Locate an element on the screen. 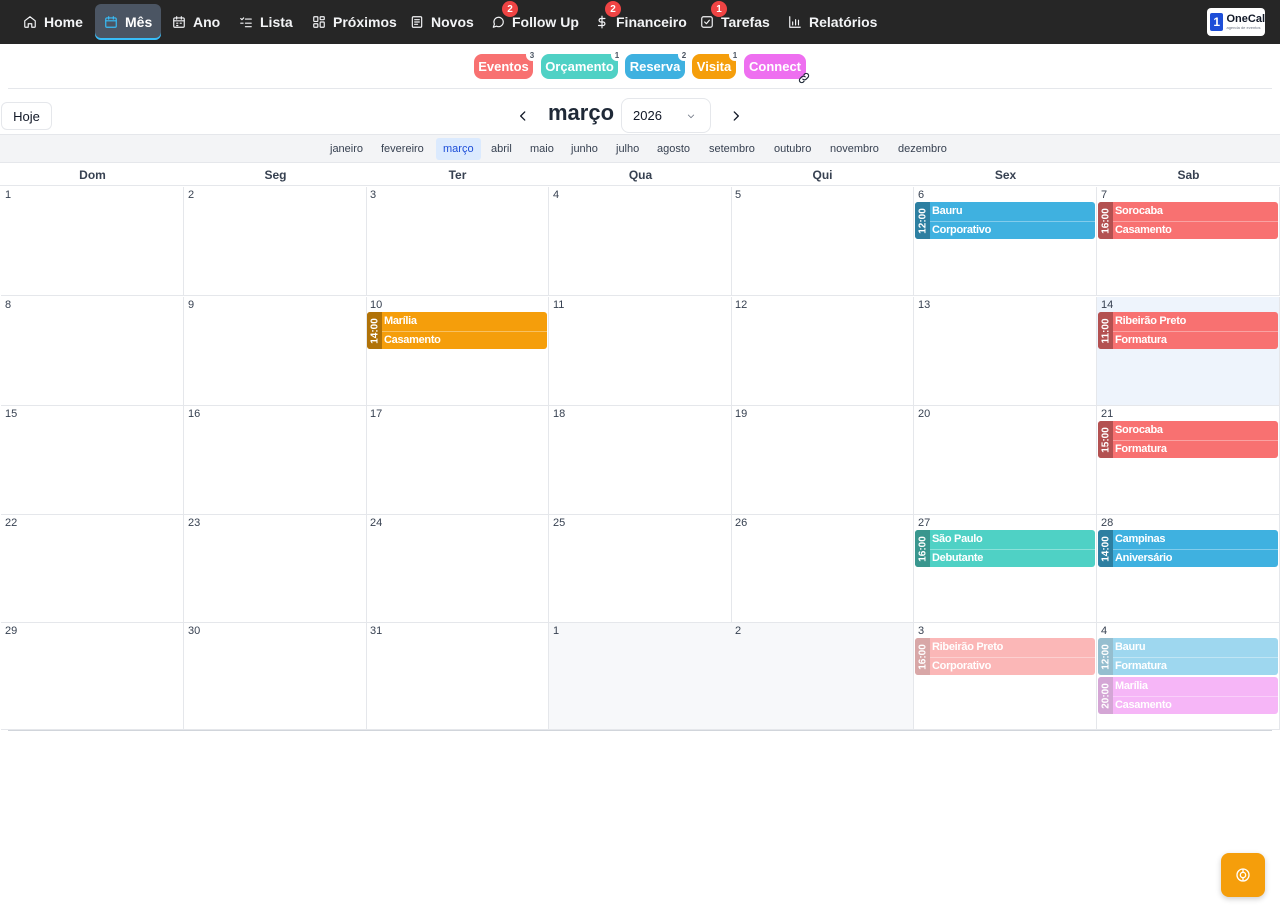  help-button is located at coordinates (1243, 875).